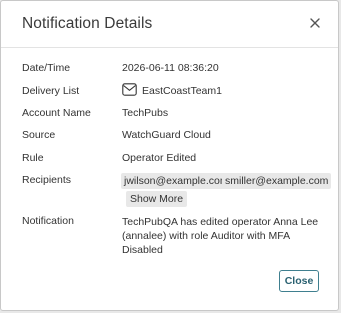 Image resolution: width=341 pixels, height=313 pixels. Describe the element at coordinates (33, 158) in the screenshot. I see `rule-label: Rule` at that location.